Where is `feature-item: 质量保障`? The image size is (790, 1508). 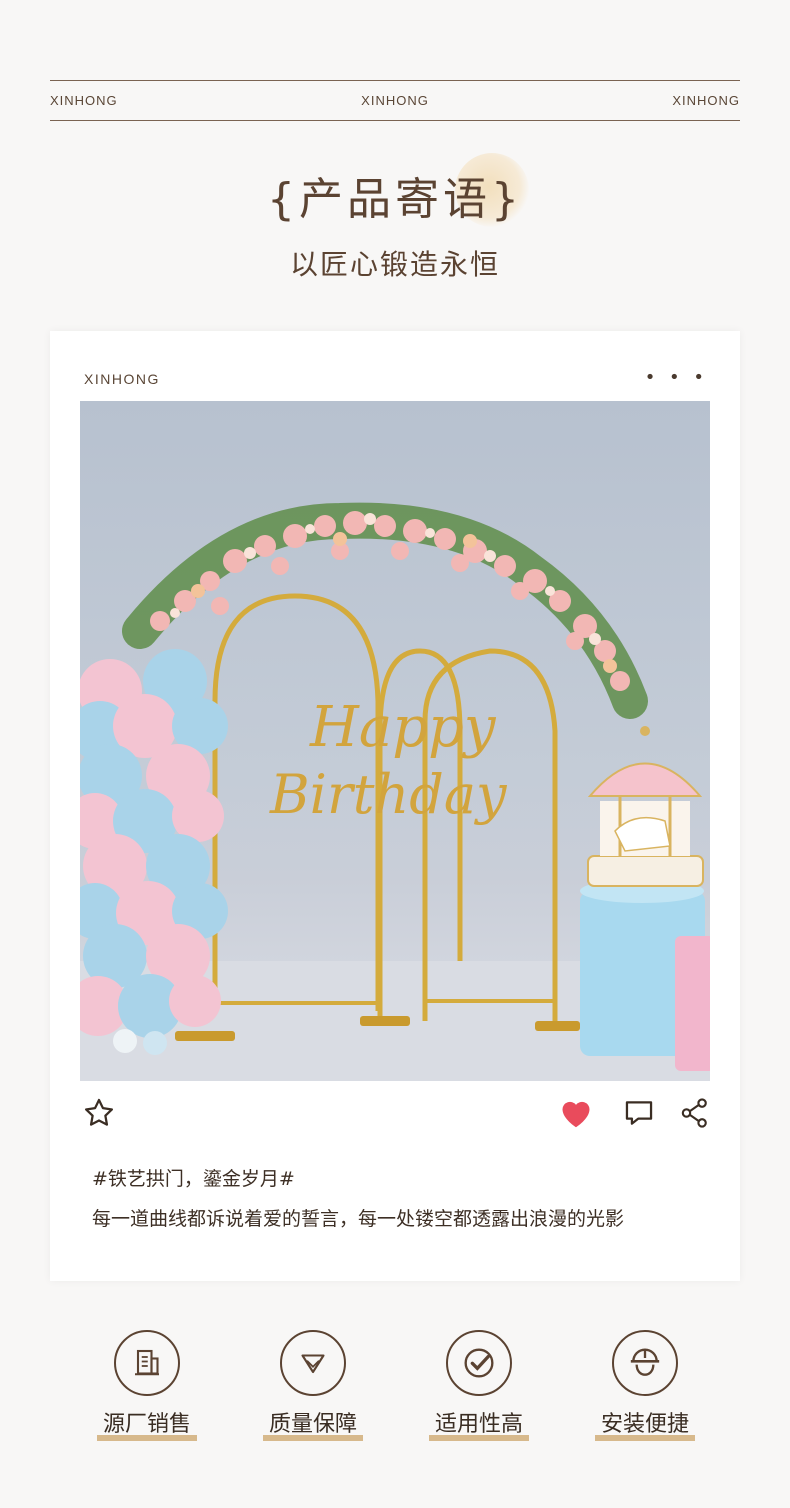 feature-item: 质量保障 is located at coordinates (313, 1385).